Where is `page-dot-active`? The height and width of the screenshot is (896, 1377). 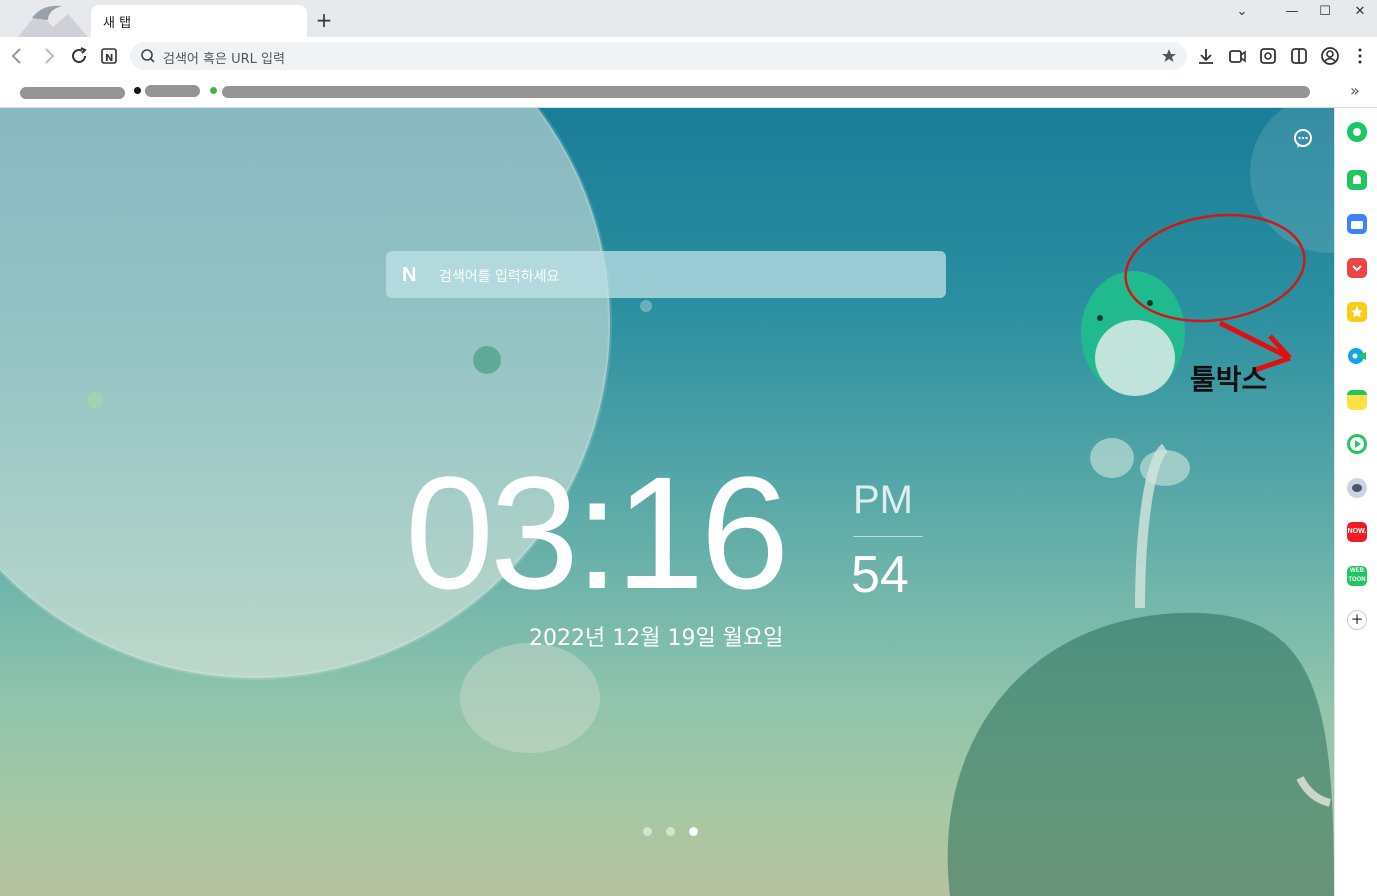 page-dot-active is located at coordinates (694, 831).